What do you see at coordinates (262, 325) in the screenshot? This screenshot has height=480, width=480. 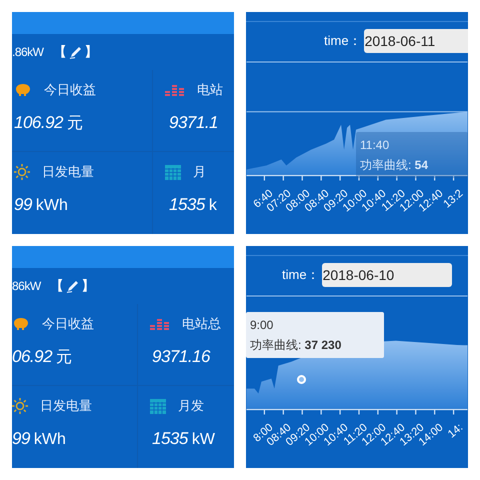 I see `tooltip-time: 9:00` at bounding box center [262, 325].